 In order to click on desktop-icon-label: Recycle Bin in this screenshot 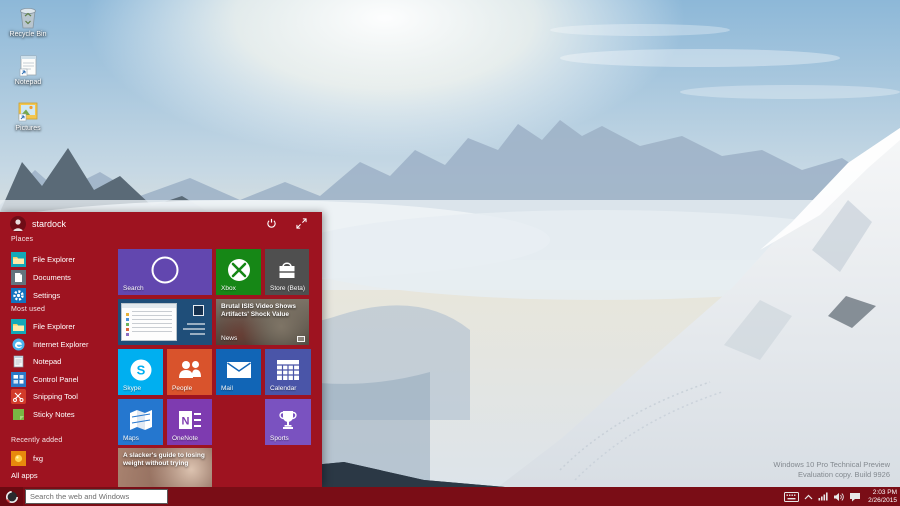, I will do `click(28, 34)`.